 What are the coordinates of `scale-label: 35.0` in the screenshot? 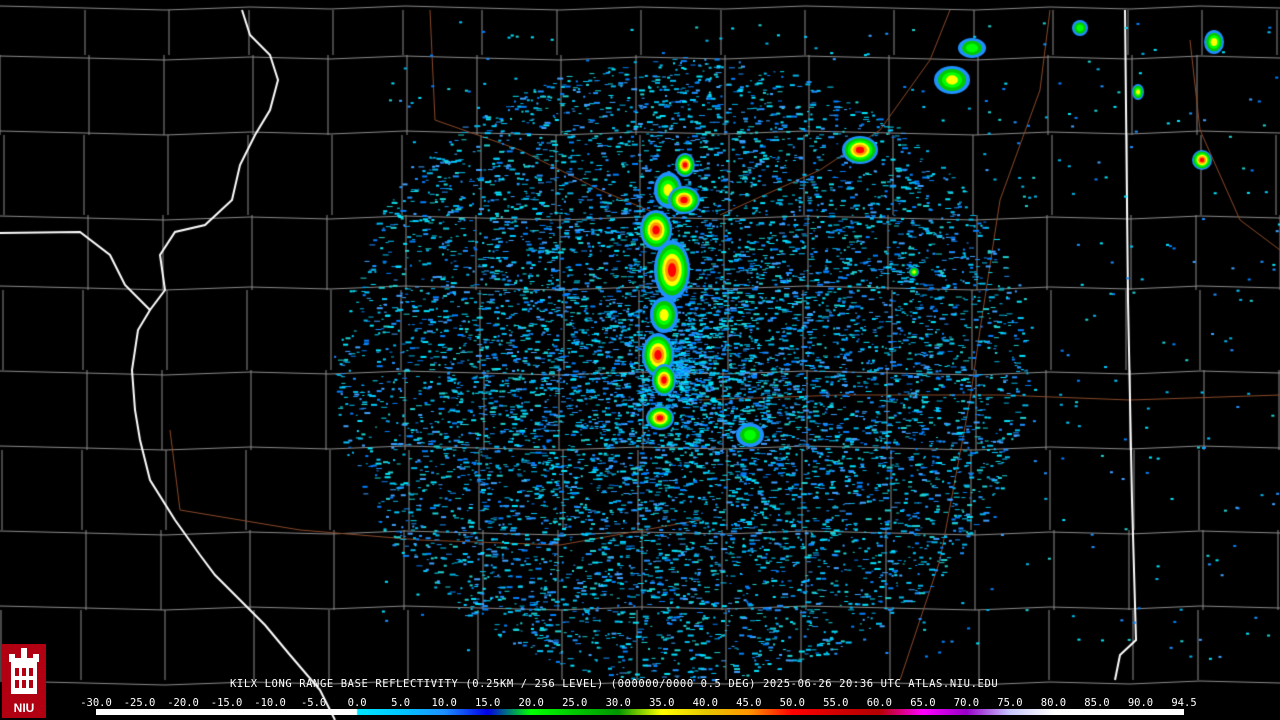 It's located at (662, 703).